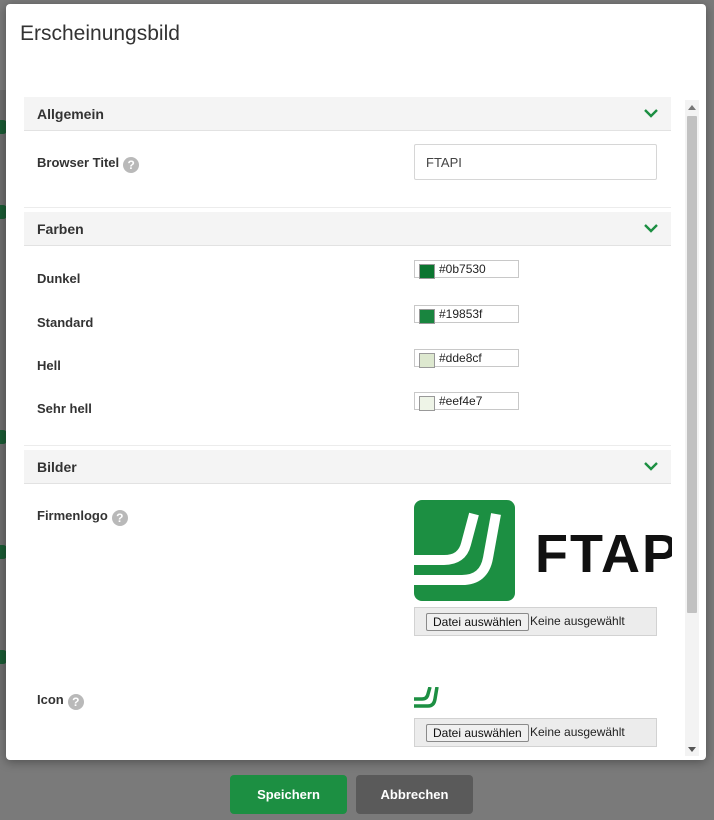  Describe the element at coordinates (460, 358) in the screenshot. I see `color-value: #dde8cf` at that location.